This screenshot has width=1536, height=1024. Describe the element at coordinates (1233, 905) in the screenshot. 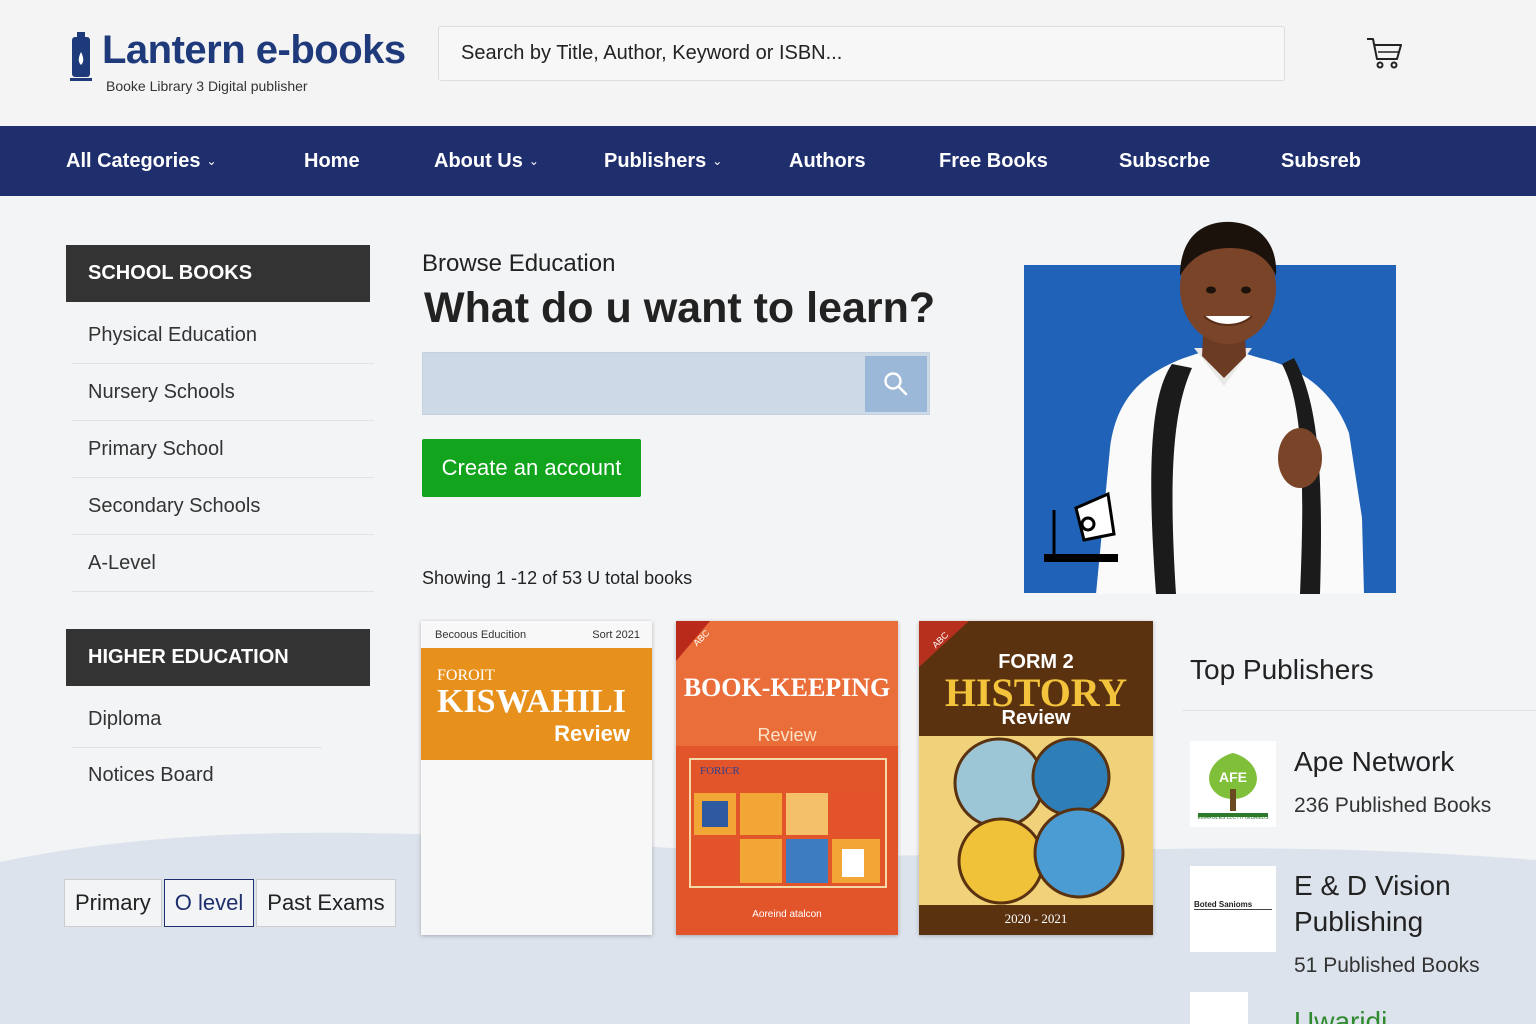

I see `publisher-logo-text: Boted Sanioms` at that location.